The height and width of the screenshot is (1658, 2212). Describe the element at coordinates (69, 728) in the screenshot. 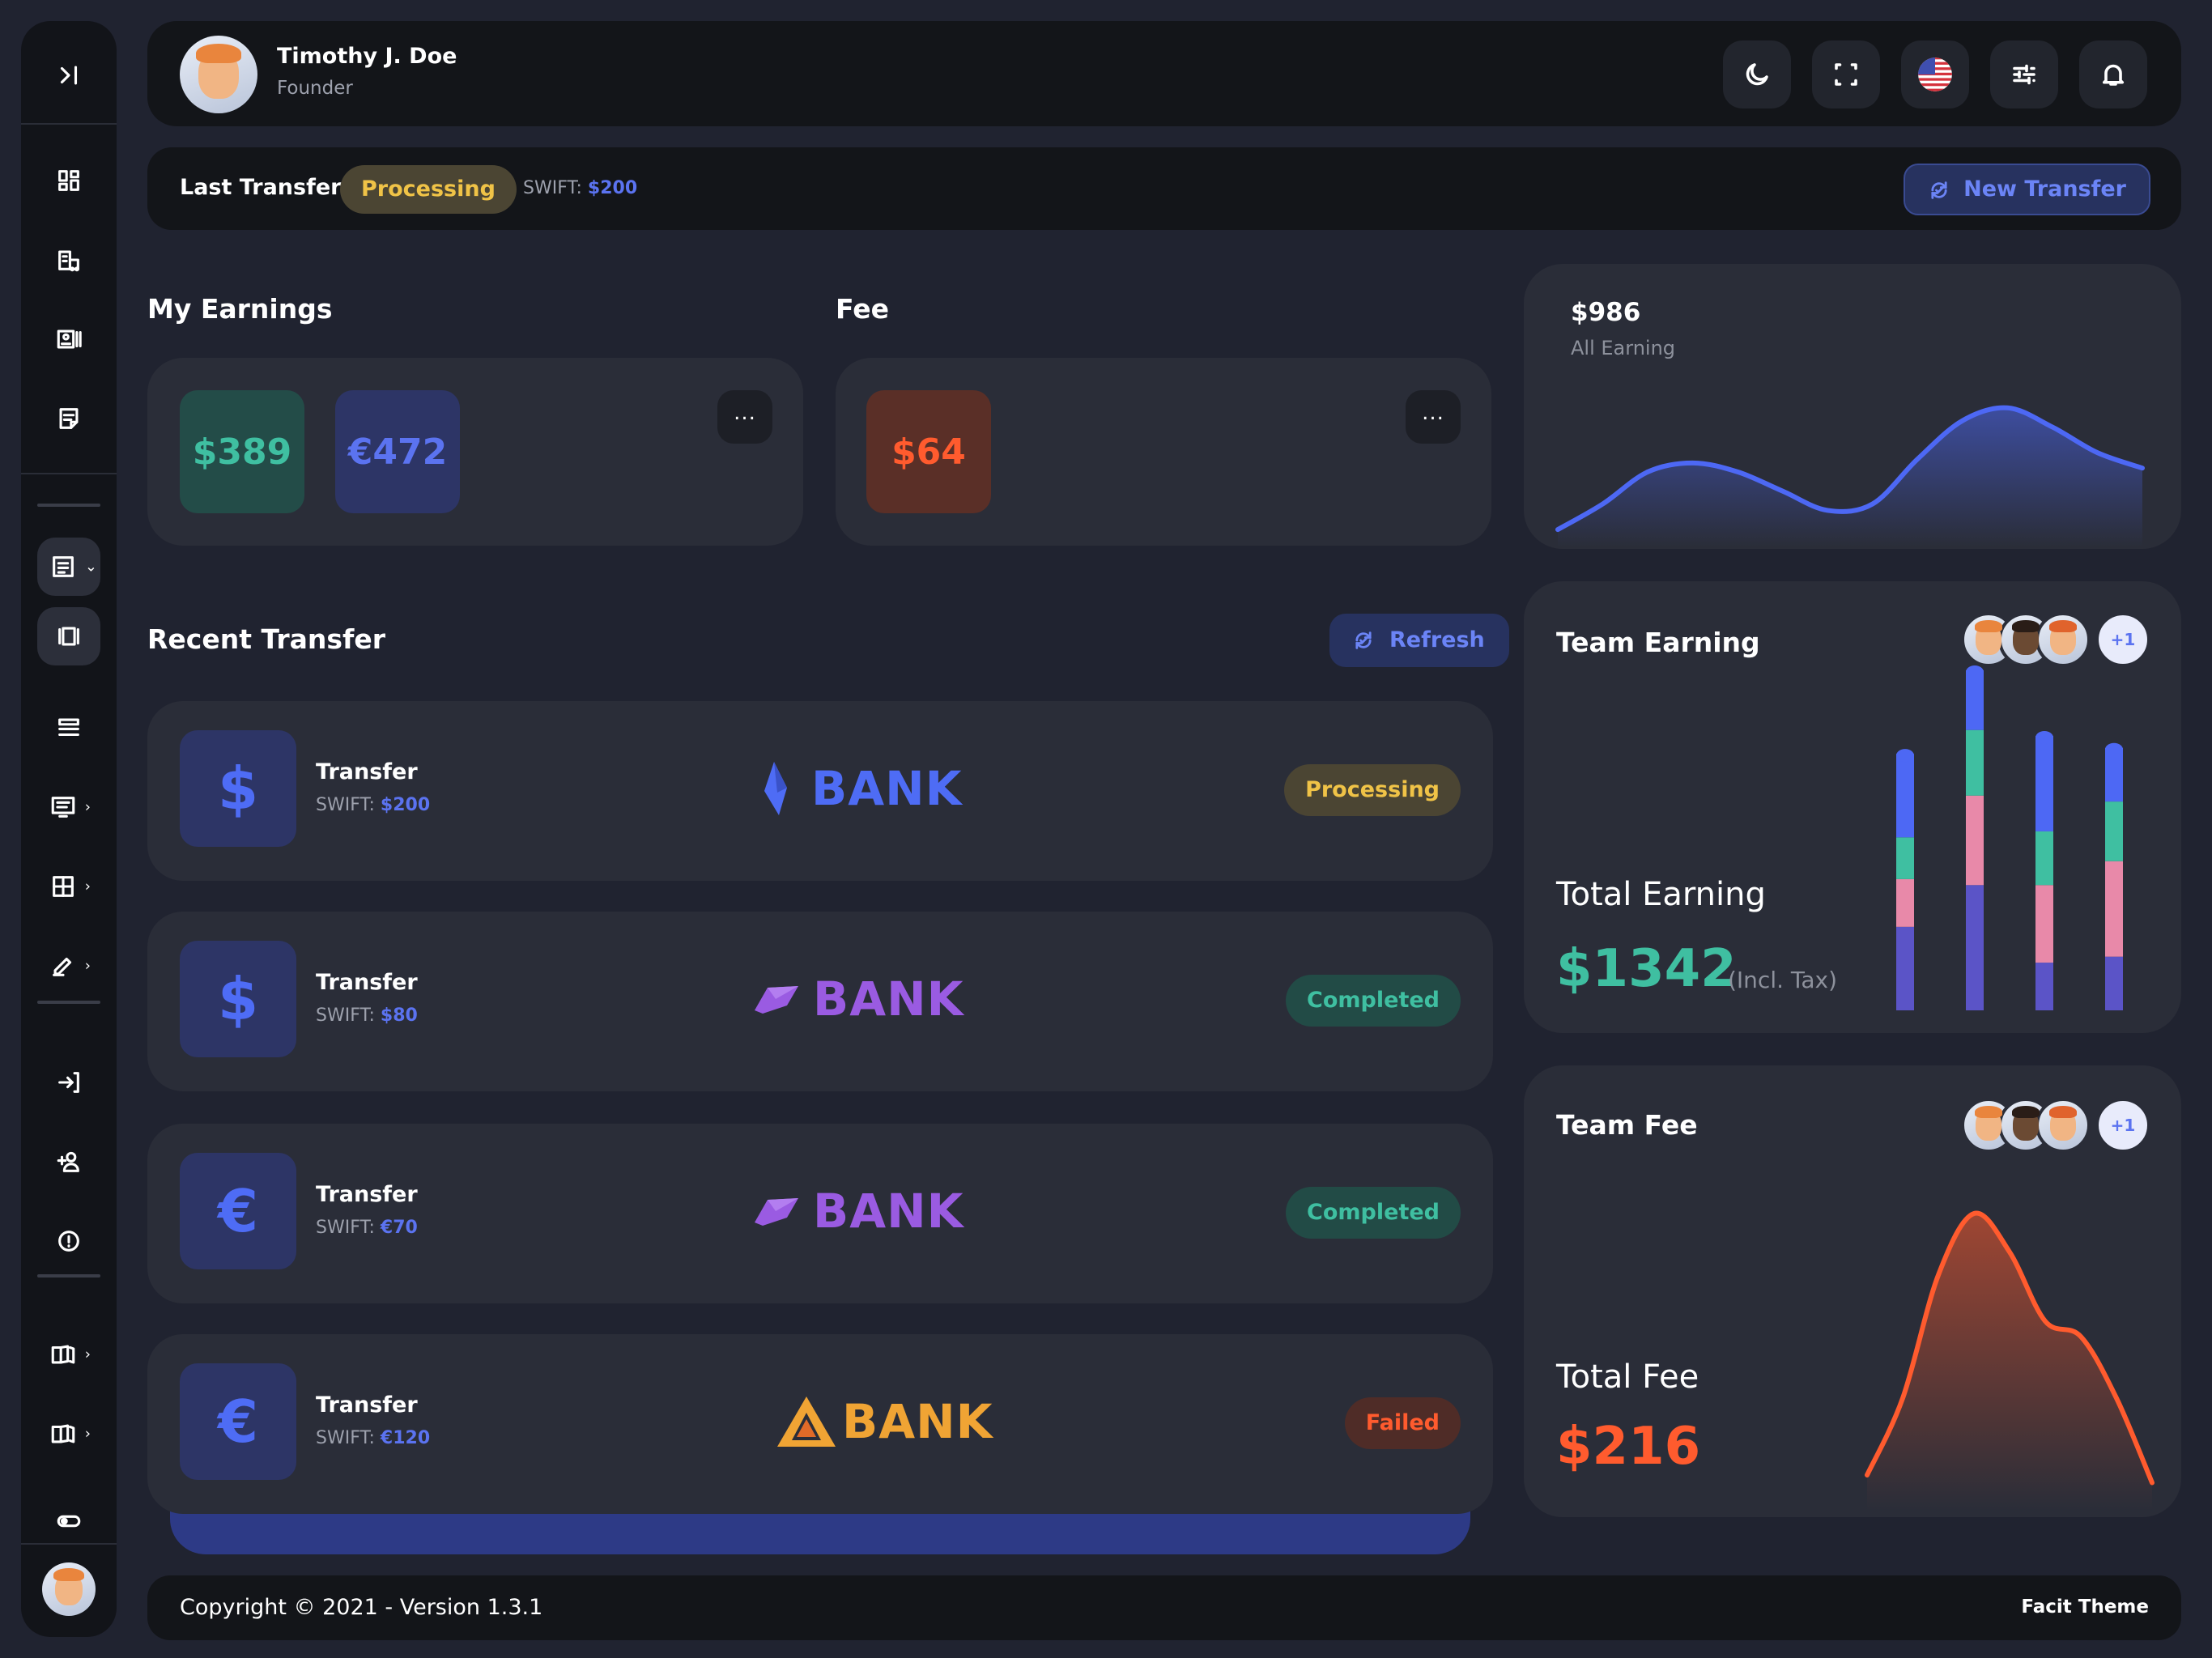

I see `list-icon` at that location.